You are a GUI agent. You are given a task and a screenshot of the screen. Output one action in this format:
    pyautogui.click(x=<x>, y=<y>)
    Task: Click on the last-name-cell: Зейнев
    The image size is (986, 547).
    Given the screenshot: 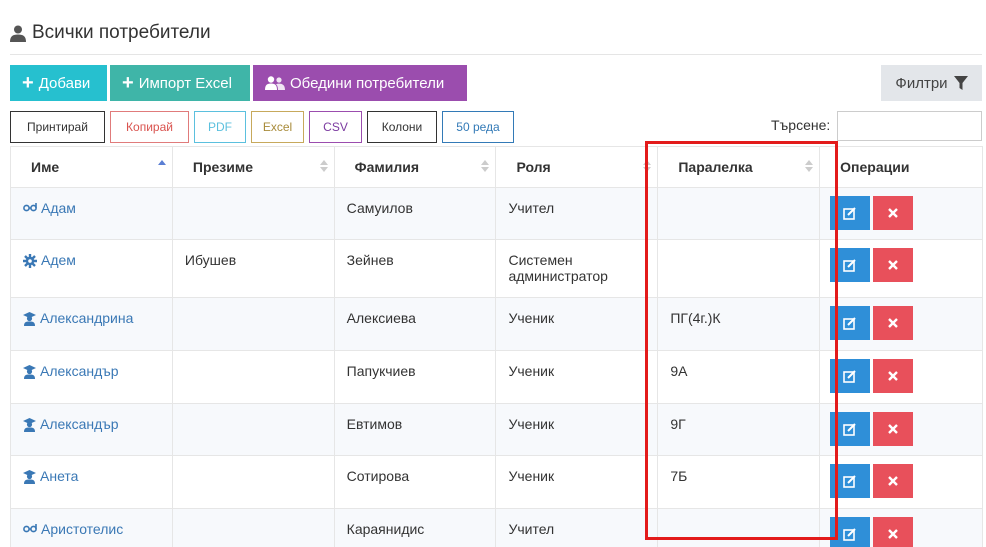 What is the action you would take?
    pyautogui.click(x=415, y=268)
    